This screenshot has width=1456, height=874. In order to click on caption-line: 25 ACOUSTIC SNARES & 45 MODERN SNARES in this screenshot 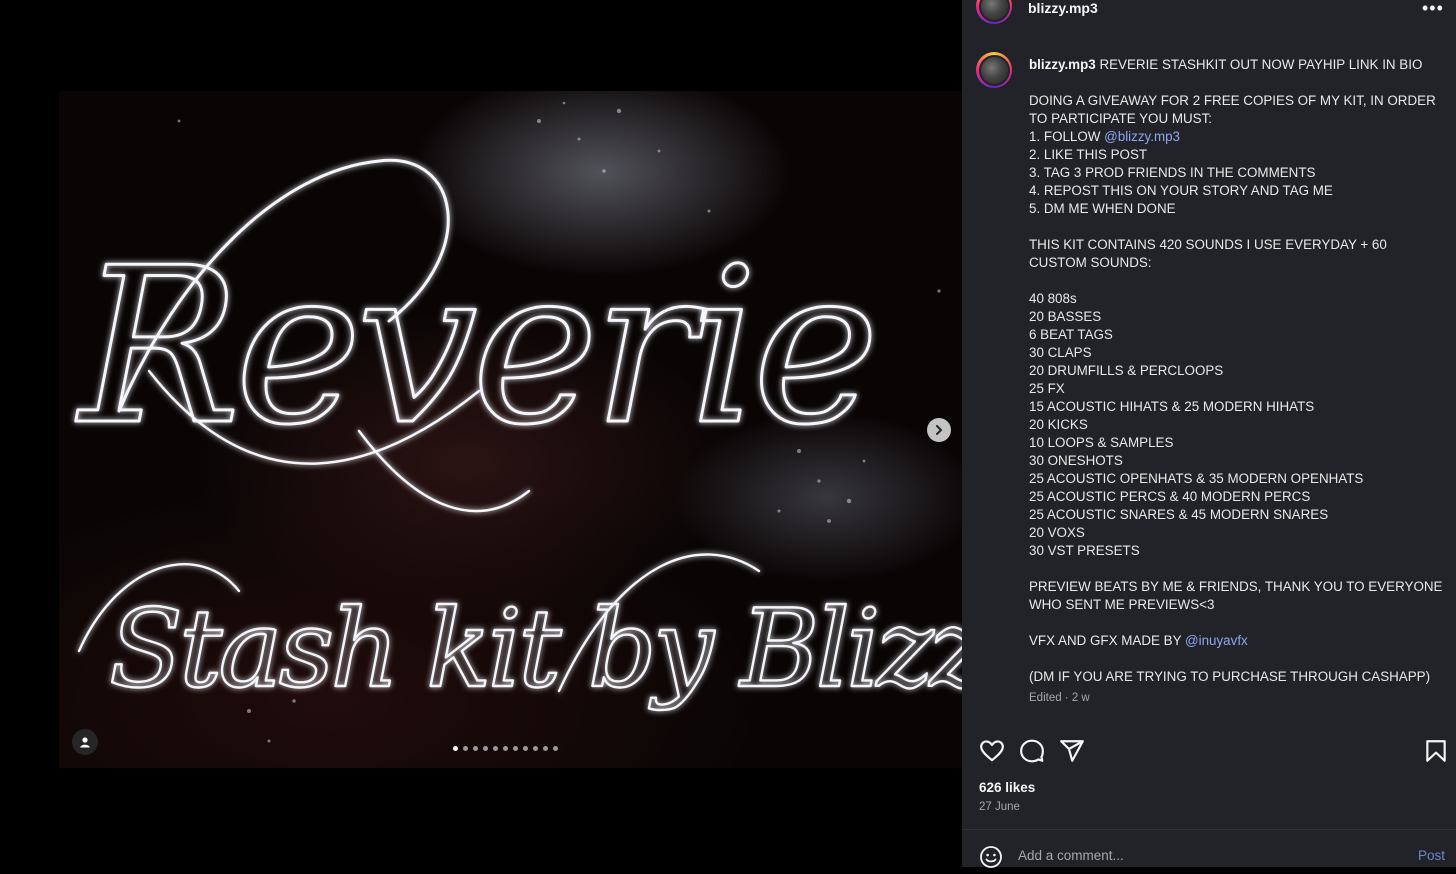, I will do `click(1238, 515)`.